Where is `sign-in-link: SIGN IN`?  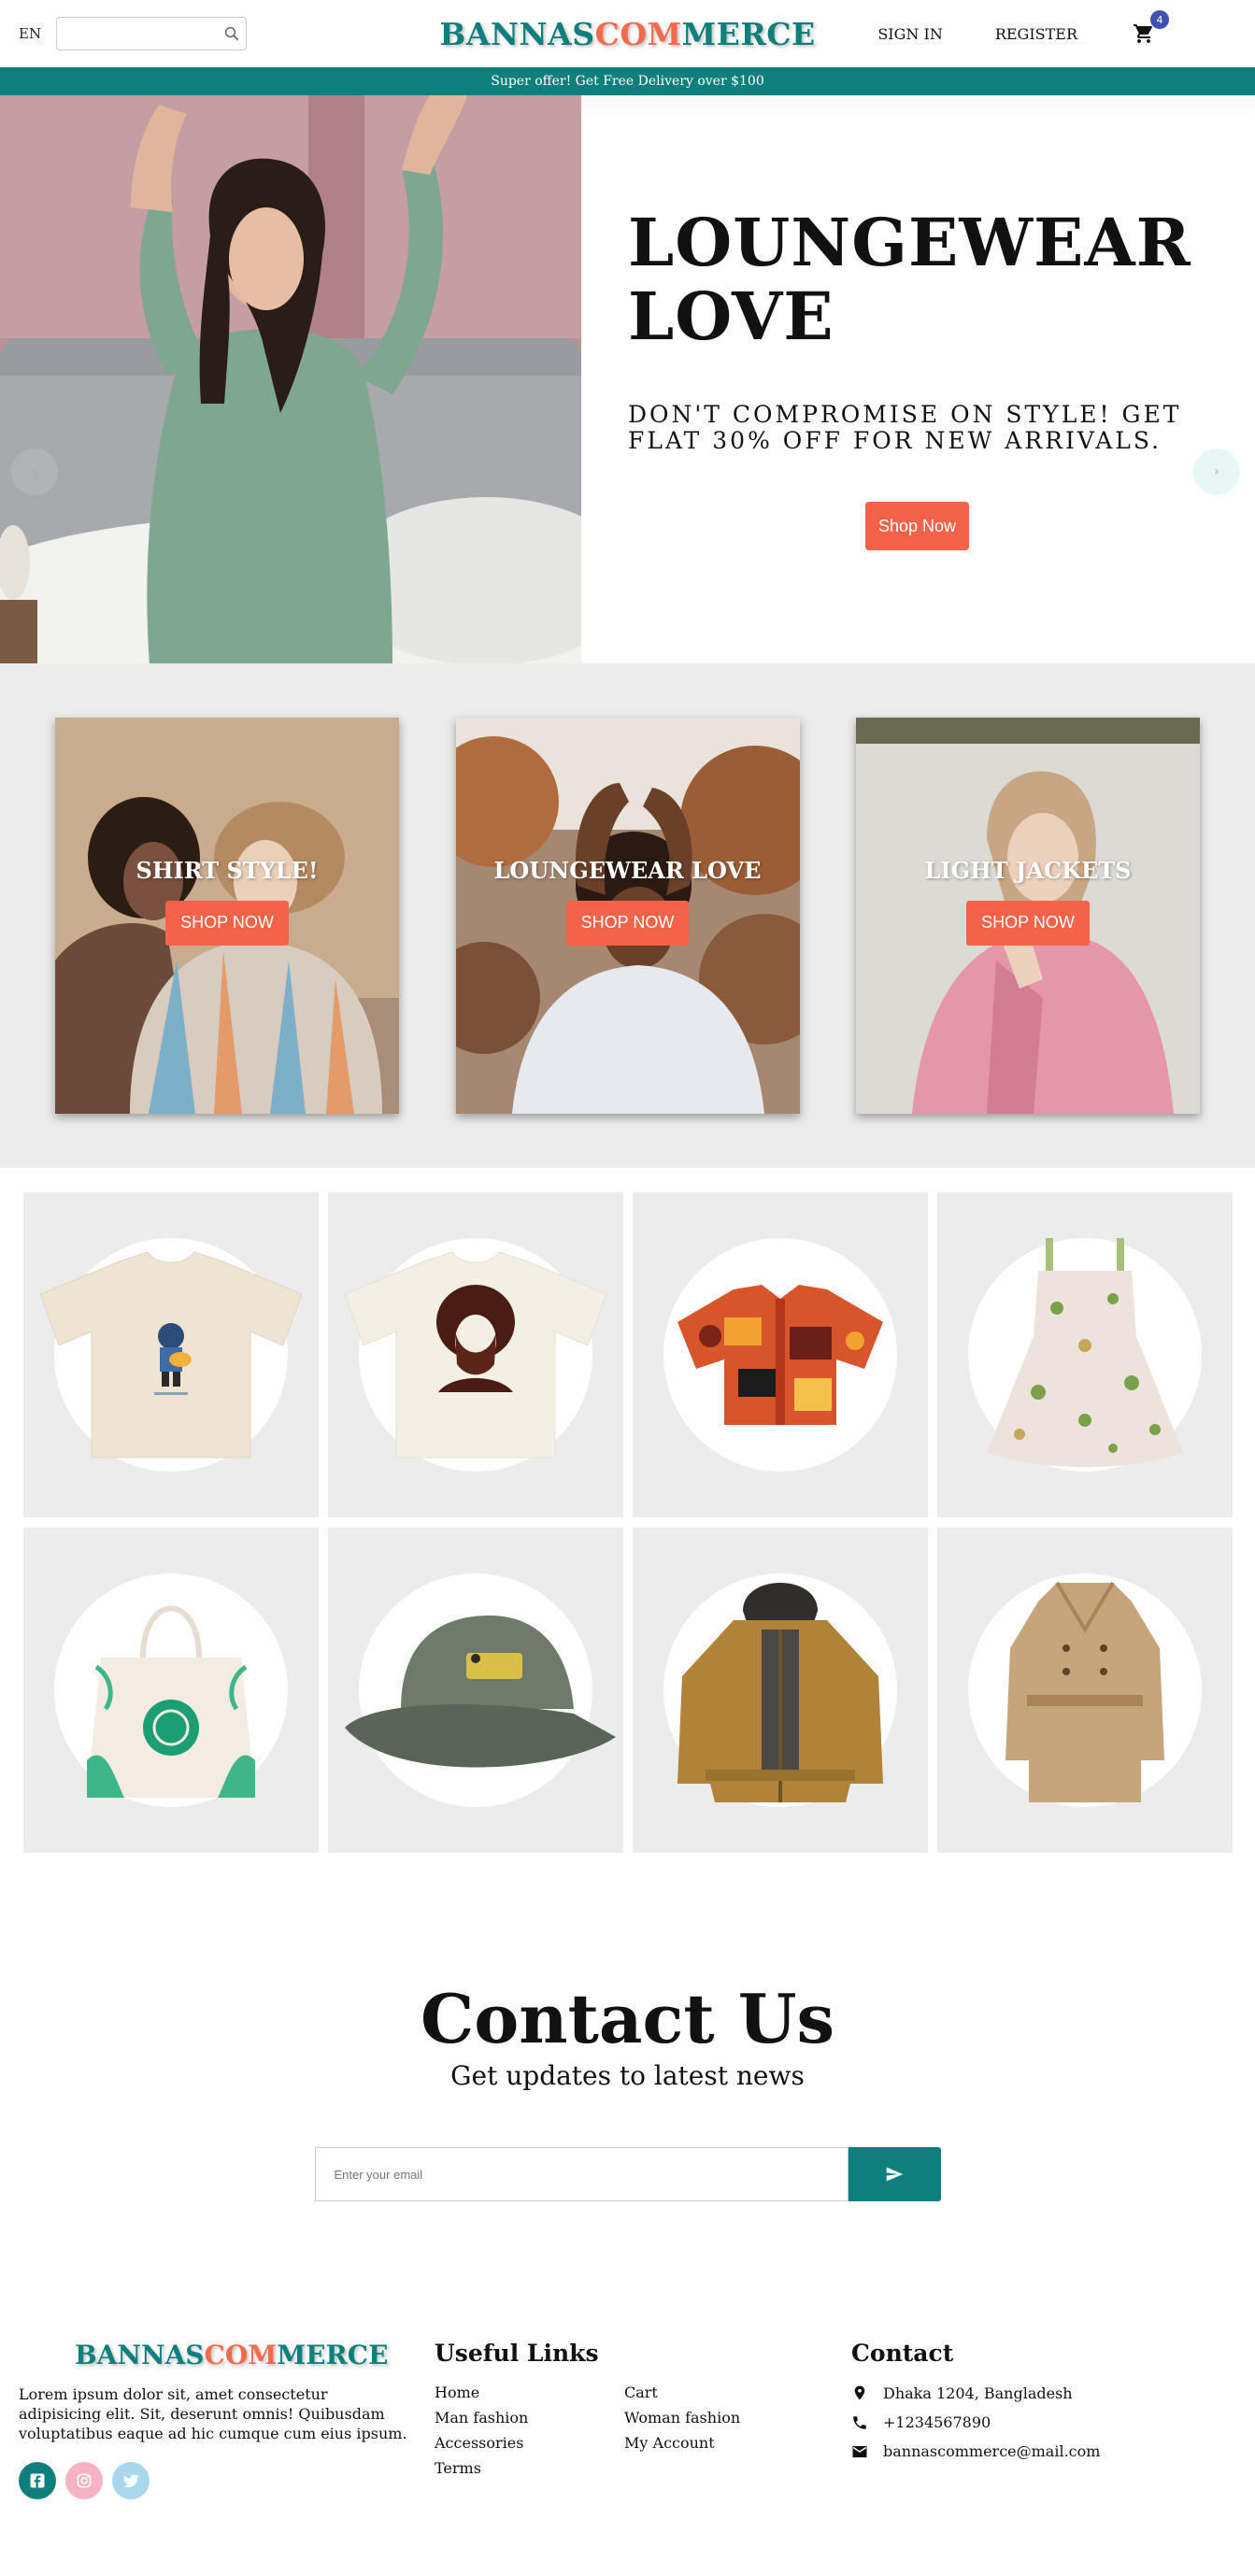 sign-in-link: SIGN IN is located at coordinates (909, 34).